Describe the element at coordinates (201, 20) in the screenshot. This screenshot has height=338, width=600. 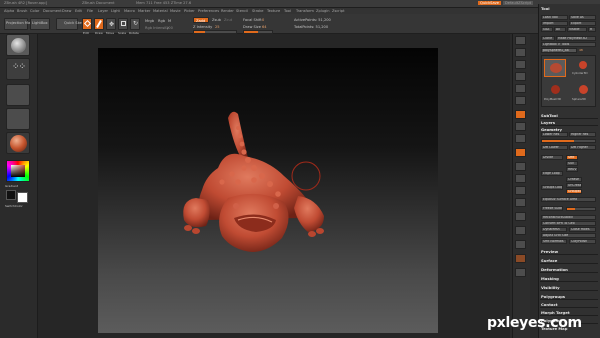
I see `zadd-button: Zadd` at that location.